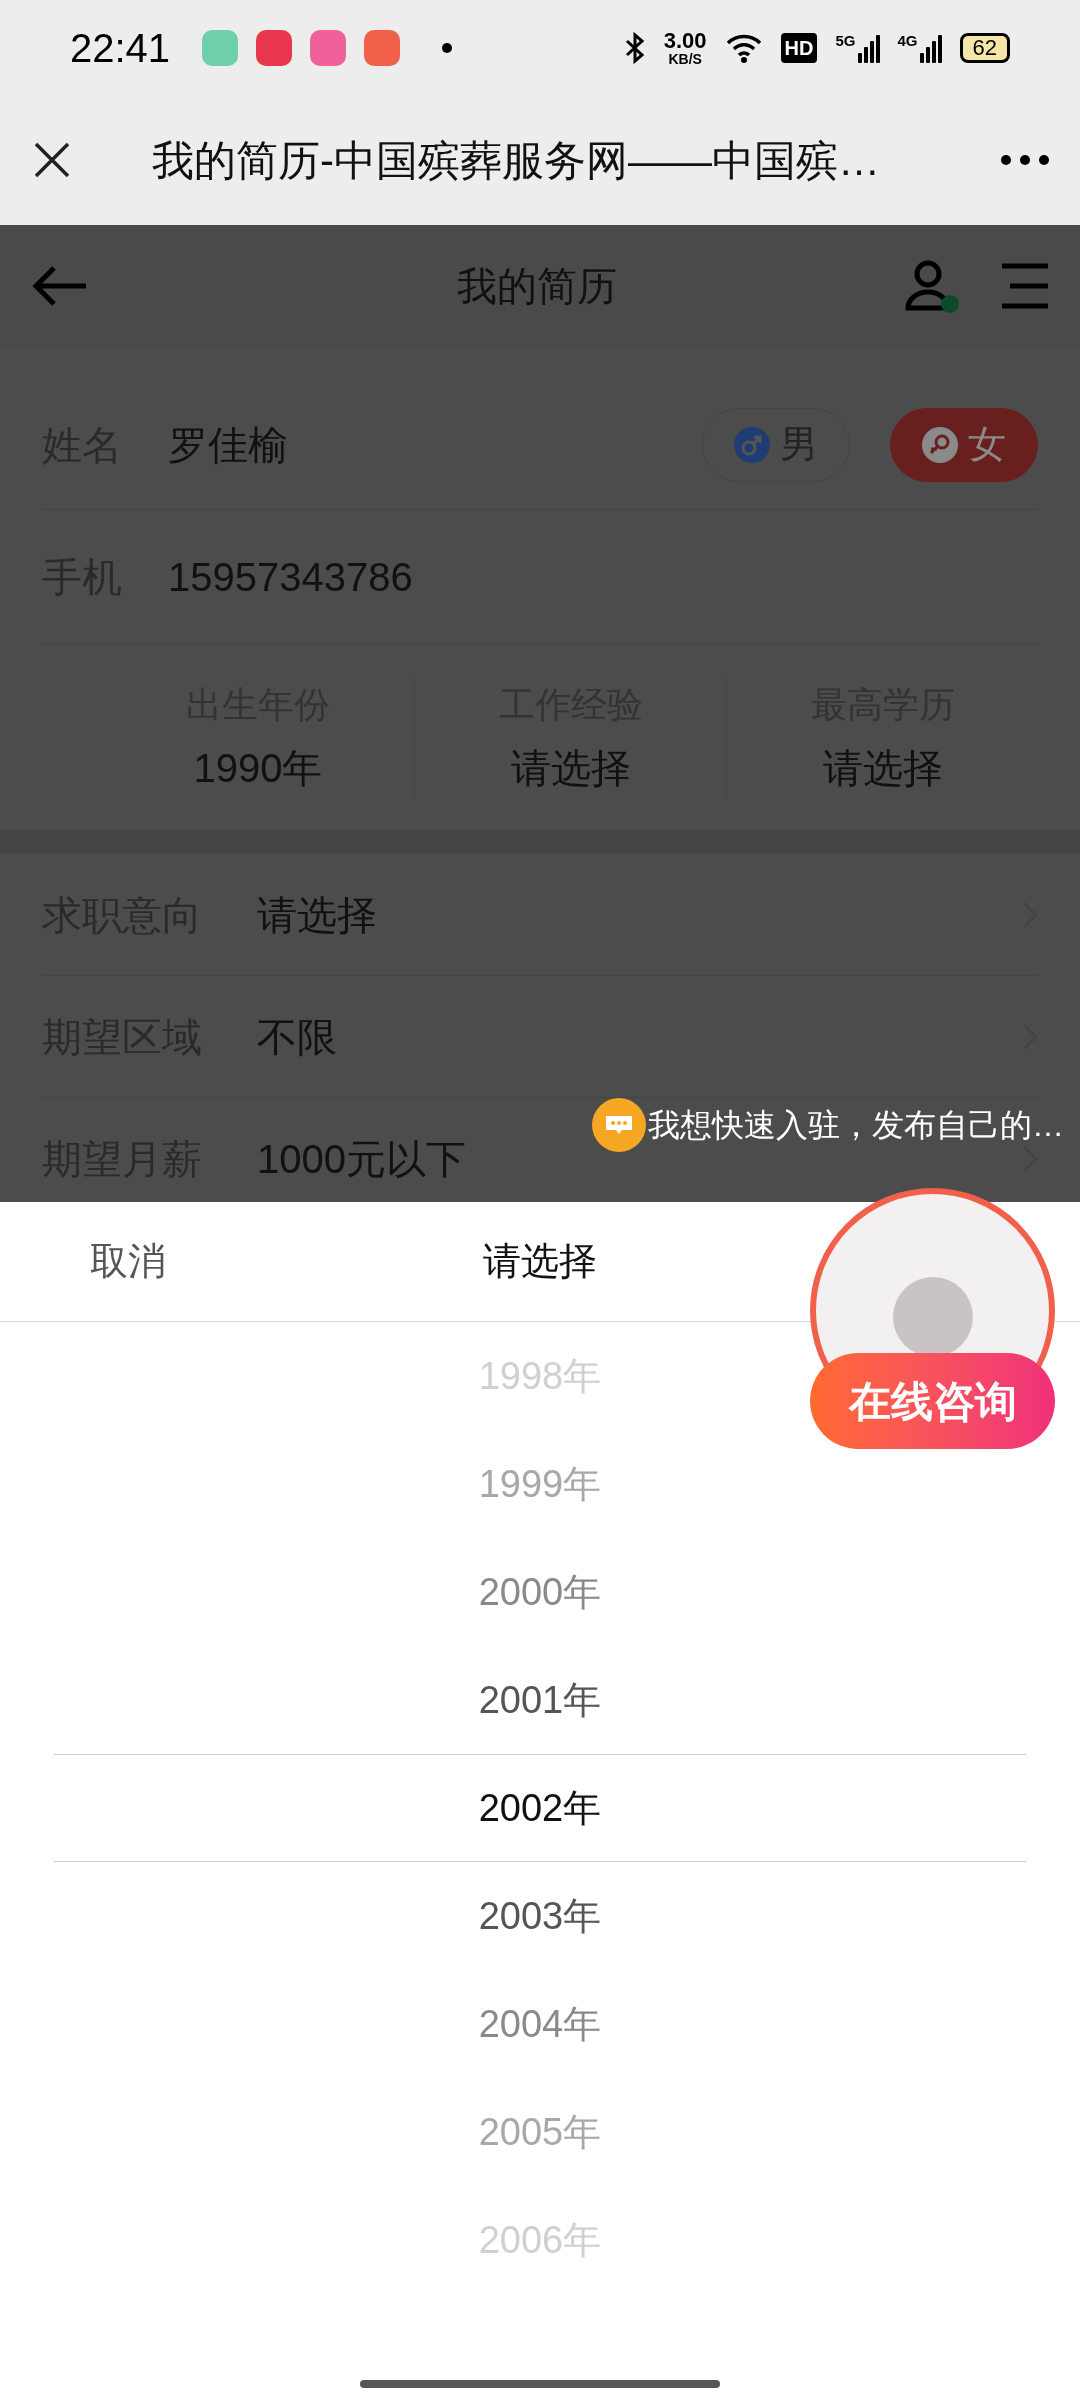 Image resolution: width=1080 pixels, height=2400 pixels. I want to click on name-value: 罗佳榆, so click(228, 445).